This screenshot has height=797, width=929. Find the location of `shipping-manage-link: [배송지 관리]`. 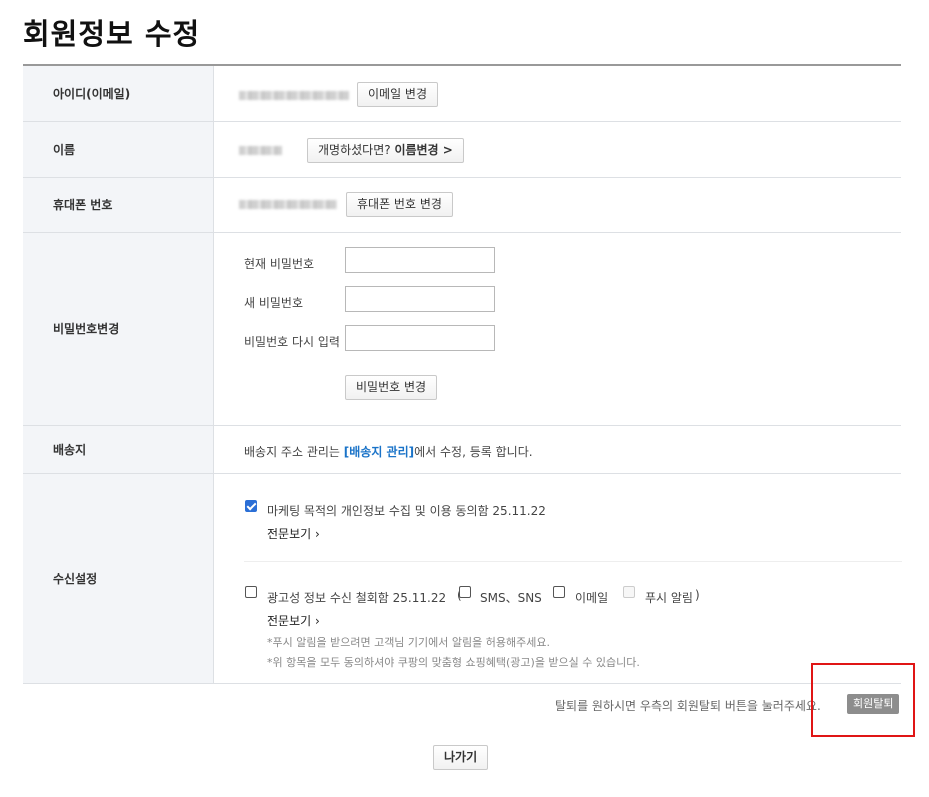

shipping-manage-link: [배송지 관리] is located at coordinates (379, 452).